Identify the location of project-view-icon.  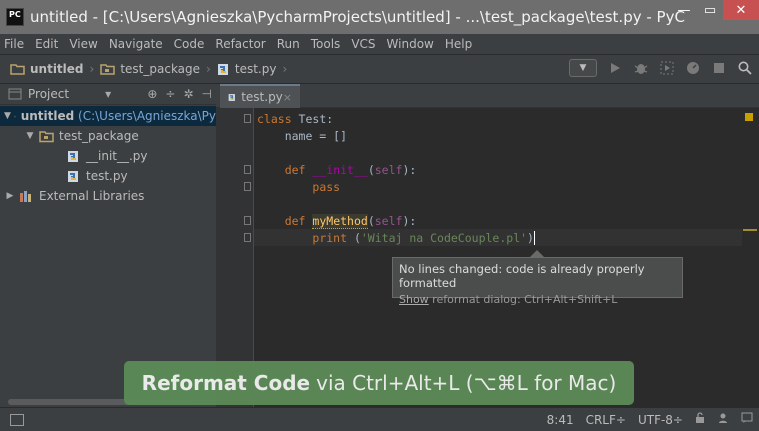
(15, 94).